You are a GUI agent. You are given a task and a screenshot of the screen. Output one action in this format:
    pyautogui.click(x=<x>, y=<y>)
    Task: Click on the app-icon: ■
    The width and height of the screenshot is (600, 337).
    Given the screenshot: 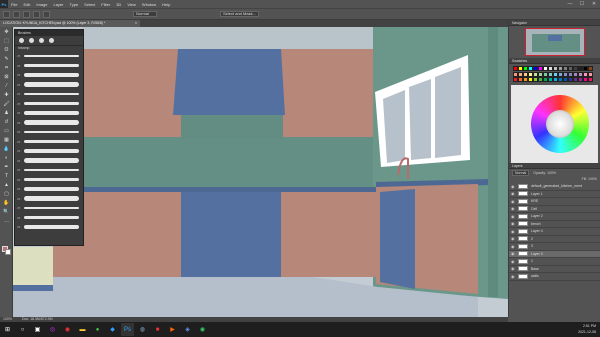 What is the action you would take?
    pyautogui.click(x=157, y=329)
    